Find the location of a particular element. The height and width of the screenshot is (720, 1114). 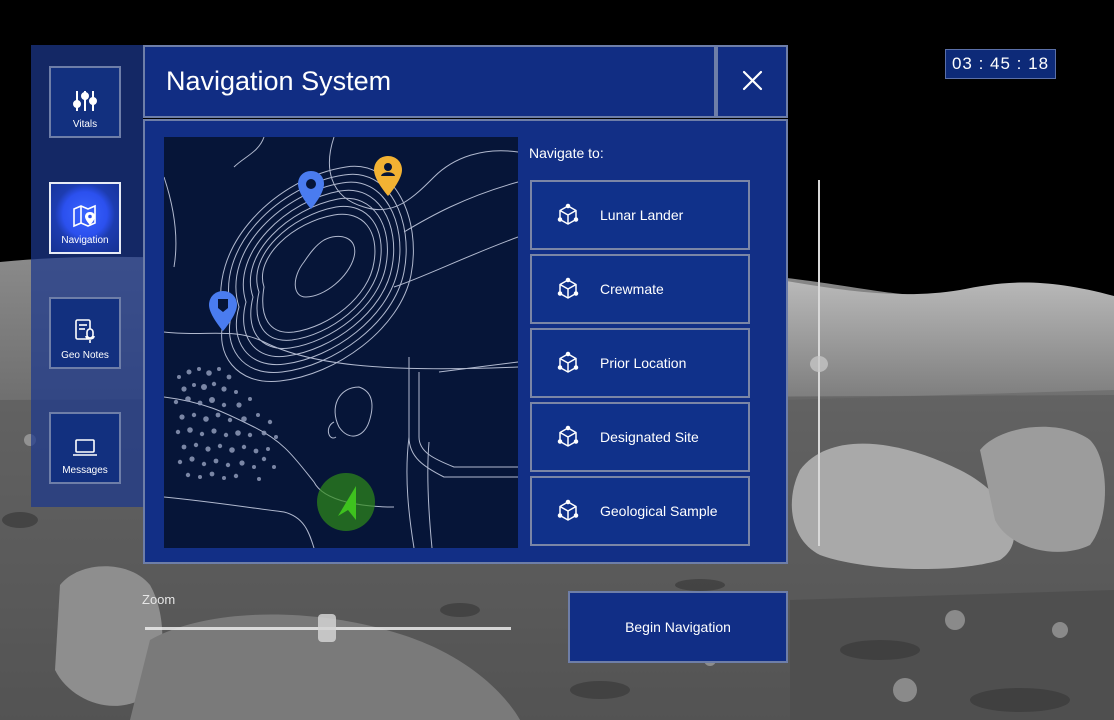

map-pin-icon is located at coordinates (84, 216).